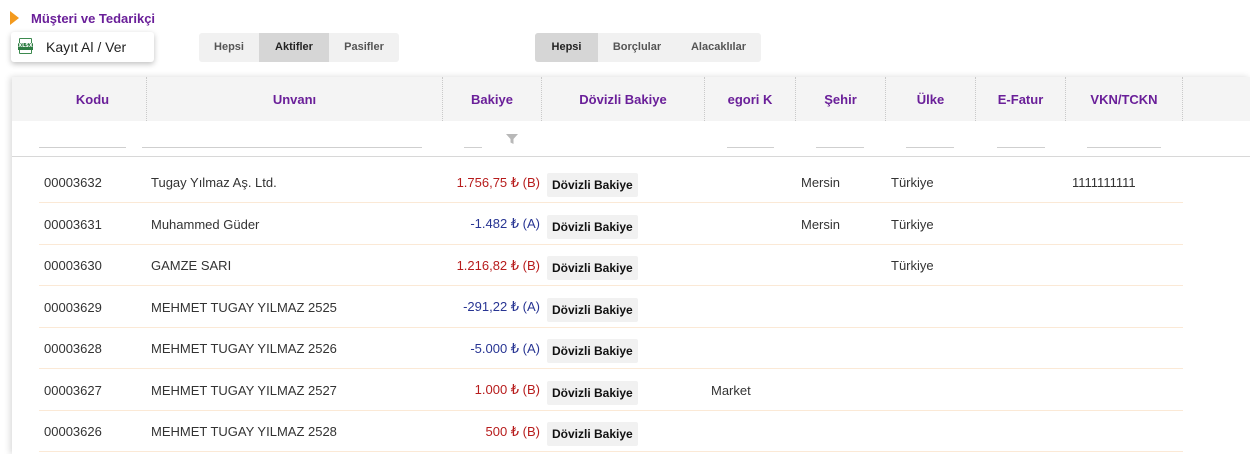 This screenshot has height=454, width=1250. Describe the element at coordinates (498, 265) in the screenshot. I see `cell-balance: 1.216,82 ₺ (B)` at that location.